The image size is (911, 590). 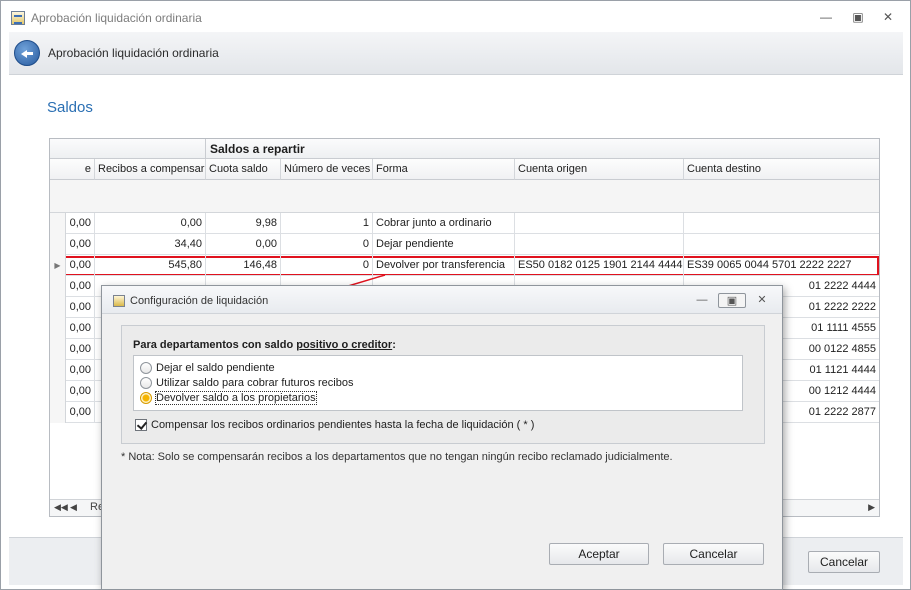 What do you see at coordinates (150, 169) in the screenshot?
I see `col-header-recibos: Recibos a compensar` at bounding box center [150, 169].